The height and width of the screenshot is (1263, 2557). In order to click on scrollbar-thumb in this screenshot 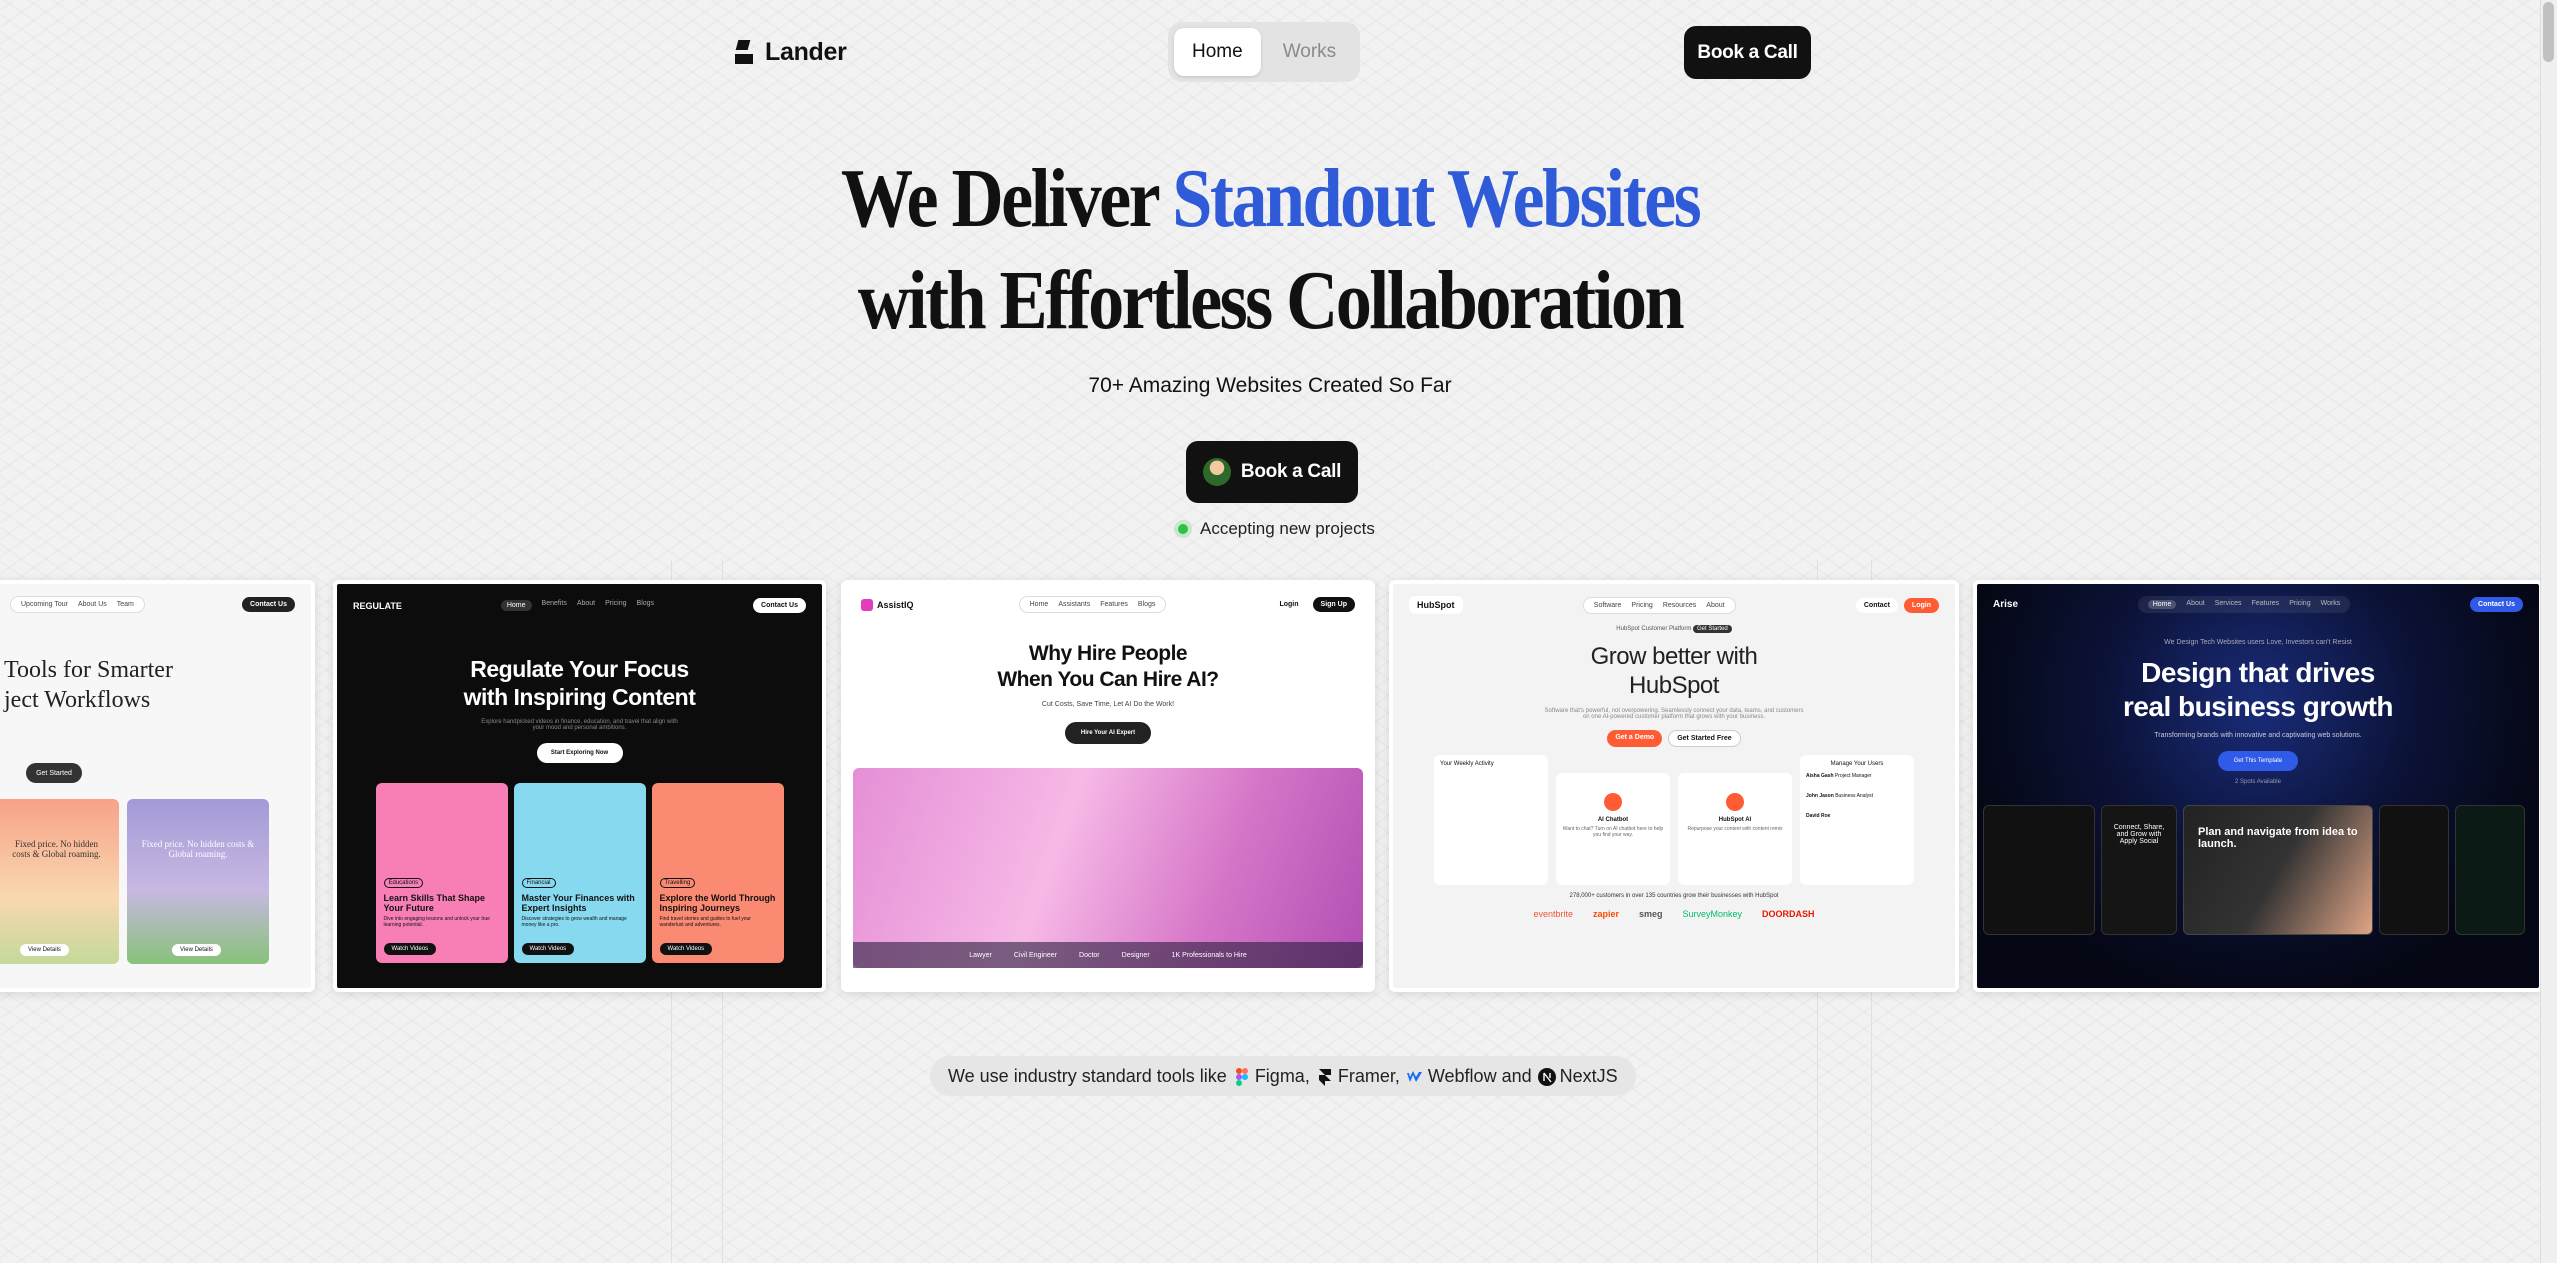, I will do `click(2548, 32)`.